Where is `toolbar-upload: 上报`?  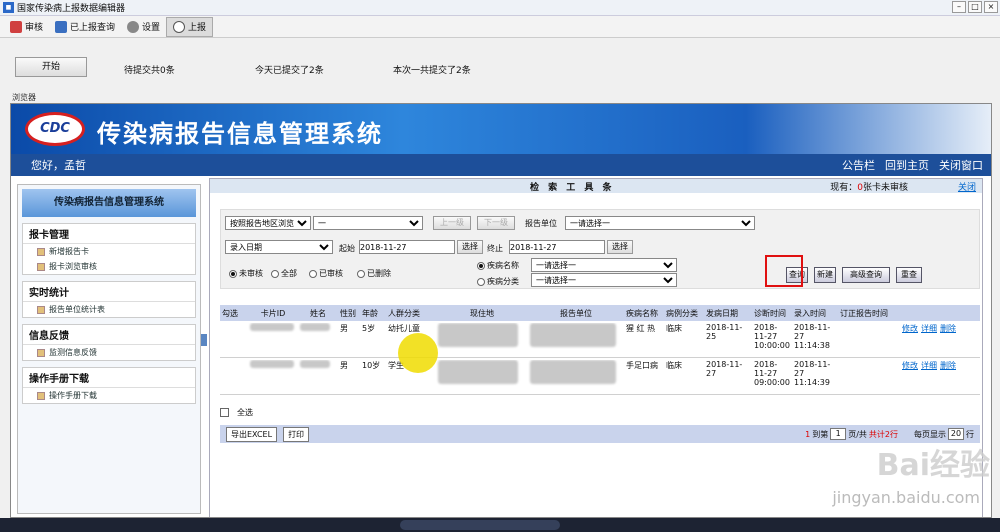 toolbar-upload: 上报 is located at coordinates (190, 26).